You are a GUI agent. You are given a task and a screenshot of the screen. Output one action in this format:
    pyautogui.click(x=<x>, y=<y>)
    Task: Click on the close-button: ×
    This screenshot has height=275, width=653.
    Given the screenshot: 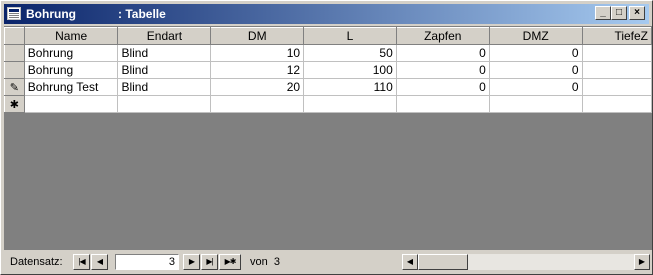 What is the action you would take?
    pyautogui.click(x=637, y=13)
    